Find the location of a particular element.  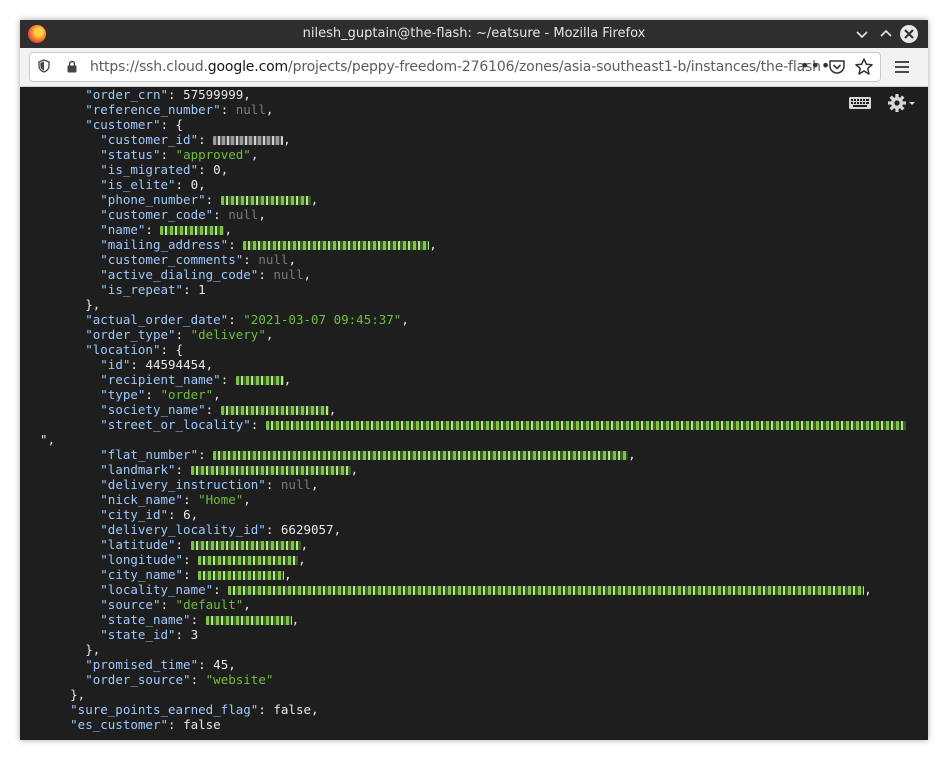

json-key: "flat_number" is located at coordinates (149, 454).